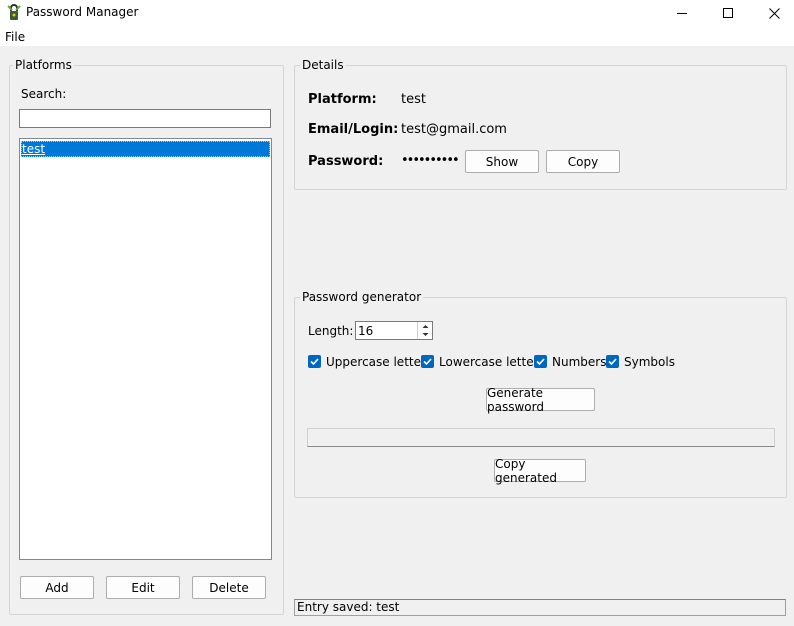 This screenshot has height=626, width=794. Describe the element at coordinates (43, 65) in the screenshot. I see `platforms-group-title: Platforms` at that location.